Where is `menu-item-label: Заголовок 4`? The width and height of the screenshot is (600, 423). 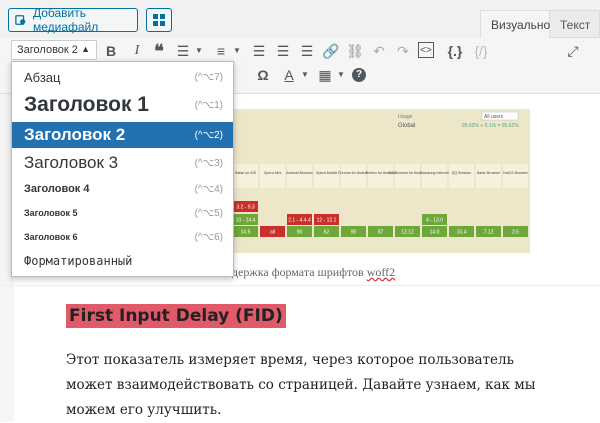 menu-item-label: Заголовок 4 is located at coordinates (57, 189).